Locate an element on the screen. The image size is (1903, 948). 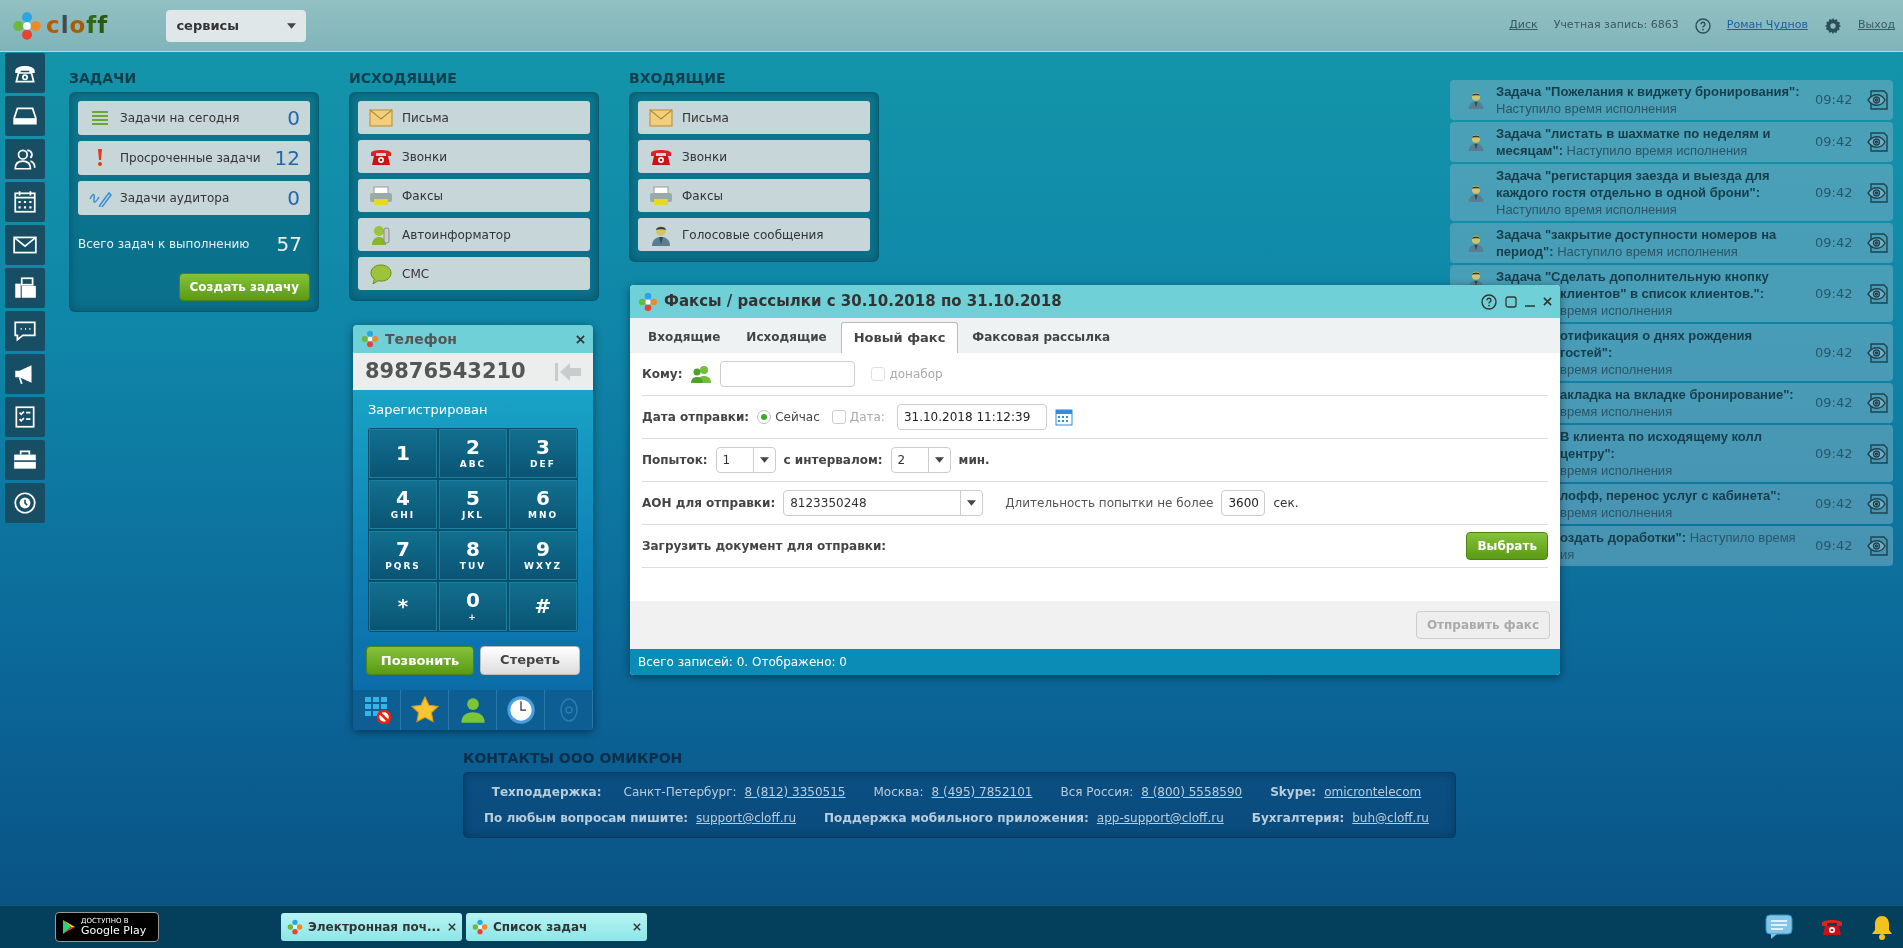
tab: Исходящие is located at coordinates (786, 337).